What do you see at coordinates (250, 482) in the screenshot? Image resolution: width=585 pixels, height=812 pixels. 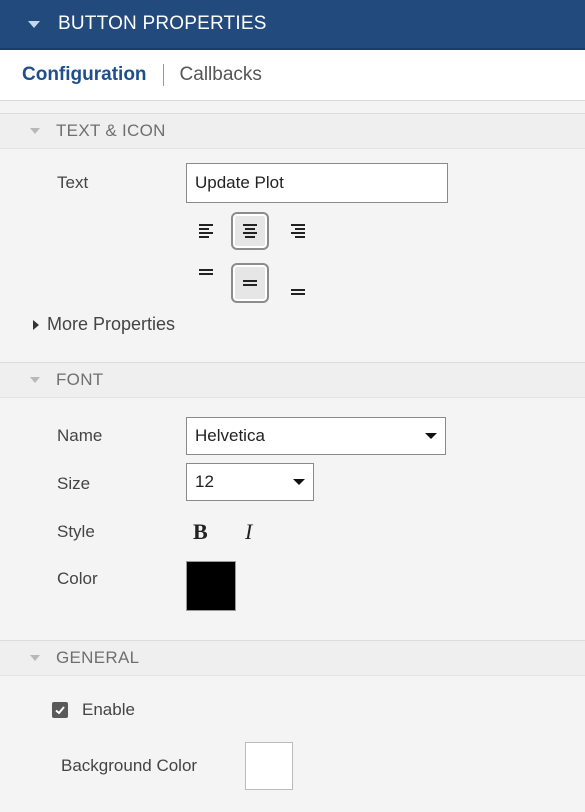 I see `font-size-dropdown: 12` at bounding box center [250, 482].